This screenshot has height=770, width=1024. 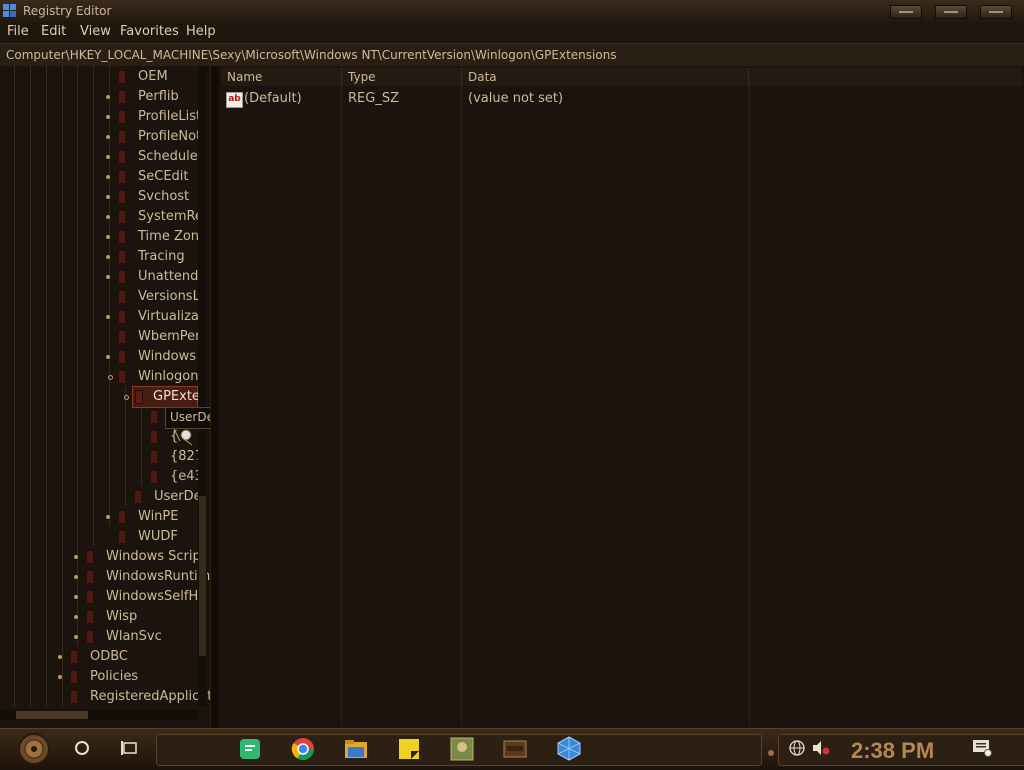 What do you see at coordinates (250, 749) in the screenshot?
I see `messaging-app-icon` at bounding box center [250, 749].